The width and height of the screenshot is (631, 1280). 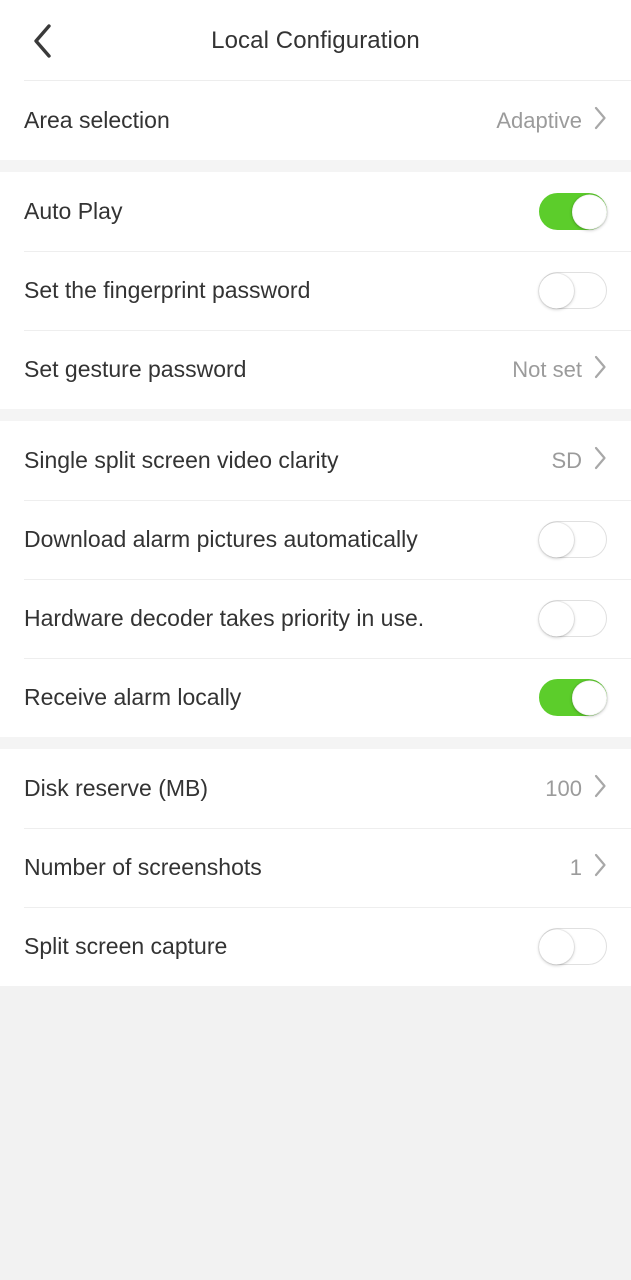 I want to click on chevron-left-icon, so click(x=42, y=41).